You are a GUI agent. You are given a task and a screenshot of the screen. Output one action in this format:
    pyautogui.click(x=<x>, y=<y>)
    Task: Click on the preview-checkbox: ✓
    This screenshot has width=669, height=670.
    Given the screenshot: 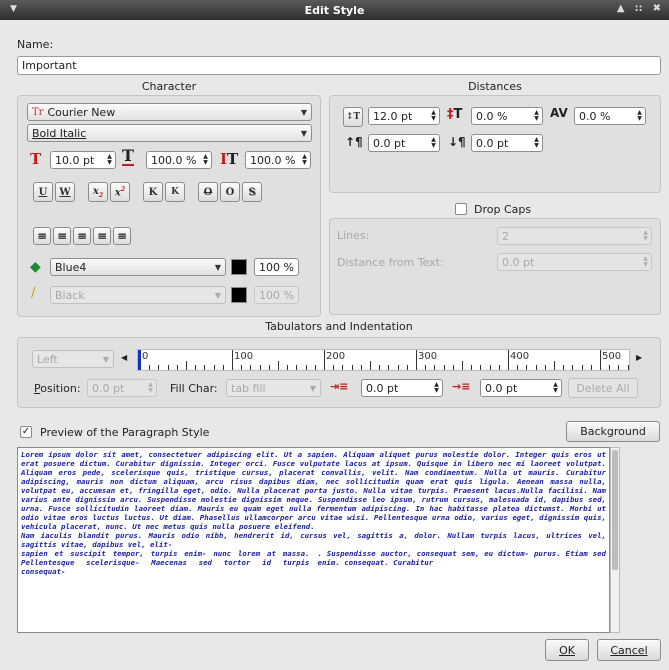 What is the action you would take?
    pyautogui.click(x=26, y=432)
    